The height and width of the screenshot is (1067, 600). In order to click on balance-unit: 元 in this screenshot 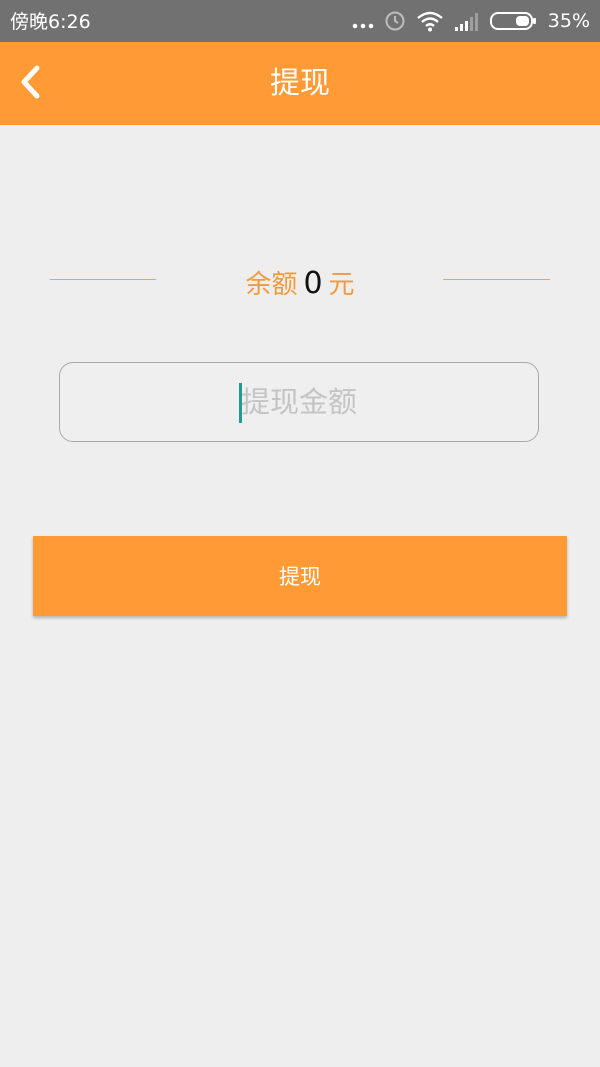, I will do `click(341, 285)`.